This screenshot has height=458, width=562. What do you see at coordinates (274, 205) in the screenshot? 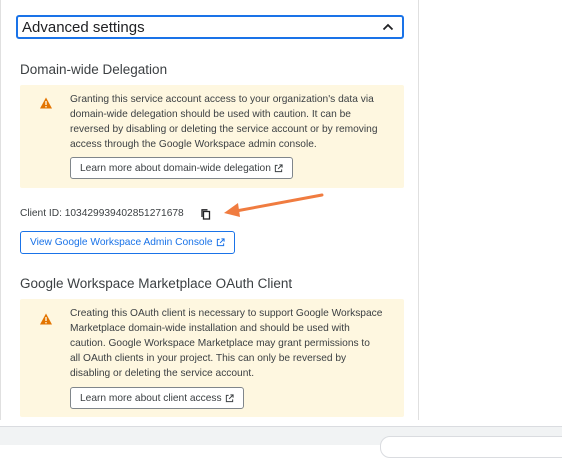
I see `annotation-arrow` at bounding box center [274, 205].